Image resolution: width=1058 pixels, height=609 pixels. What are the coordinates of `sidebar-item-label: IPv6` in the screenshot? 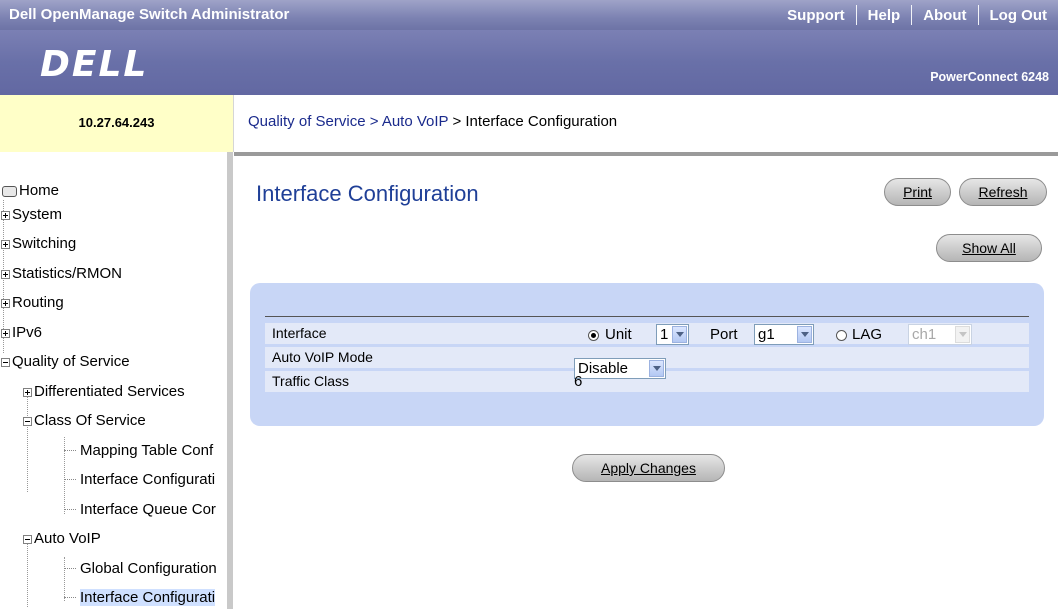 It's located at (27, 332).